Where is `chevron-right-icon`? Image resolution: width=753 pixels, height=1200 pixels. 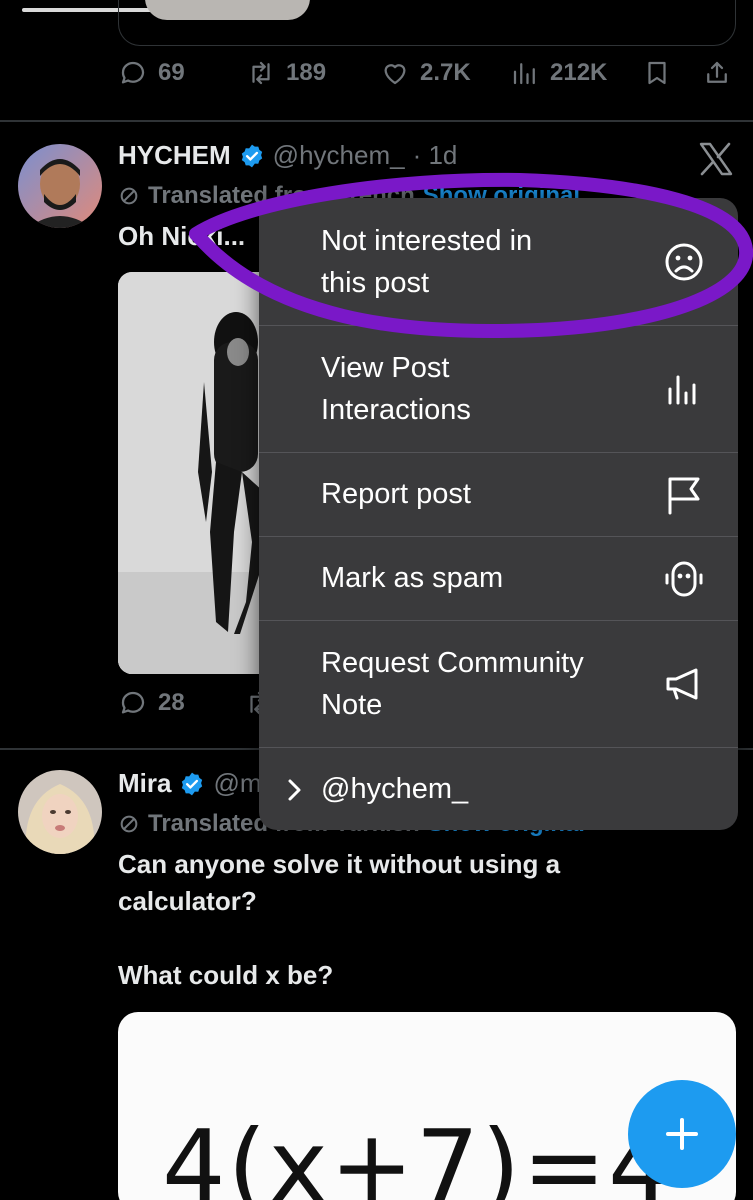 chevron-right-icon is located at coordinates (294, 790).